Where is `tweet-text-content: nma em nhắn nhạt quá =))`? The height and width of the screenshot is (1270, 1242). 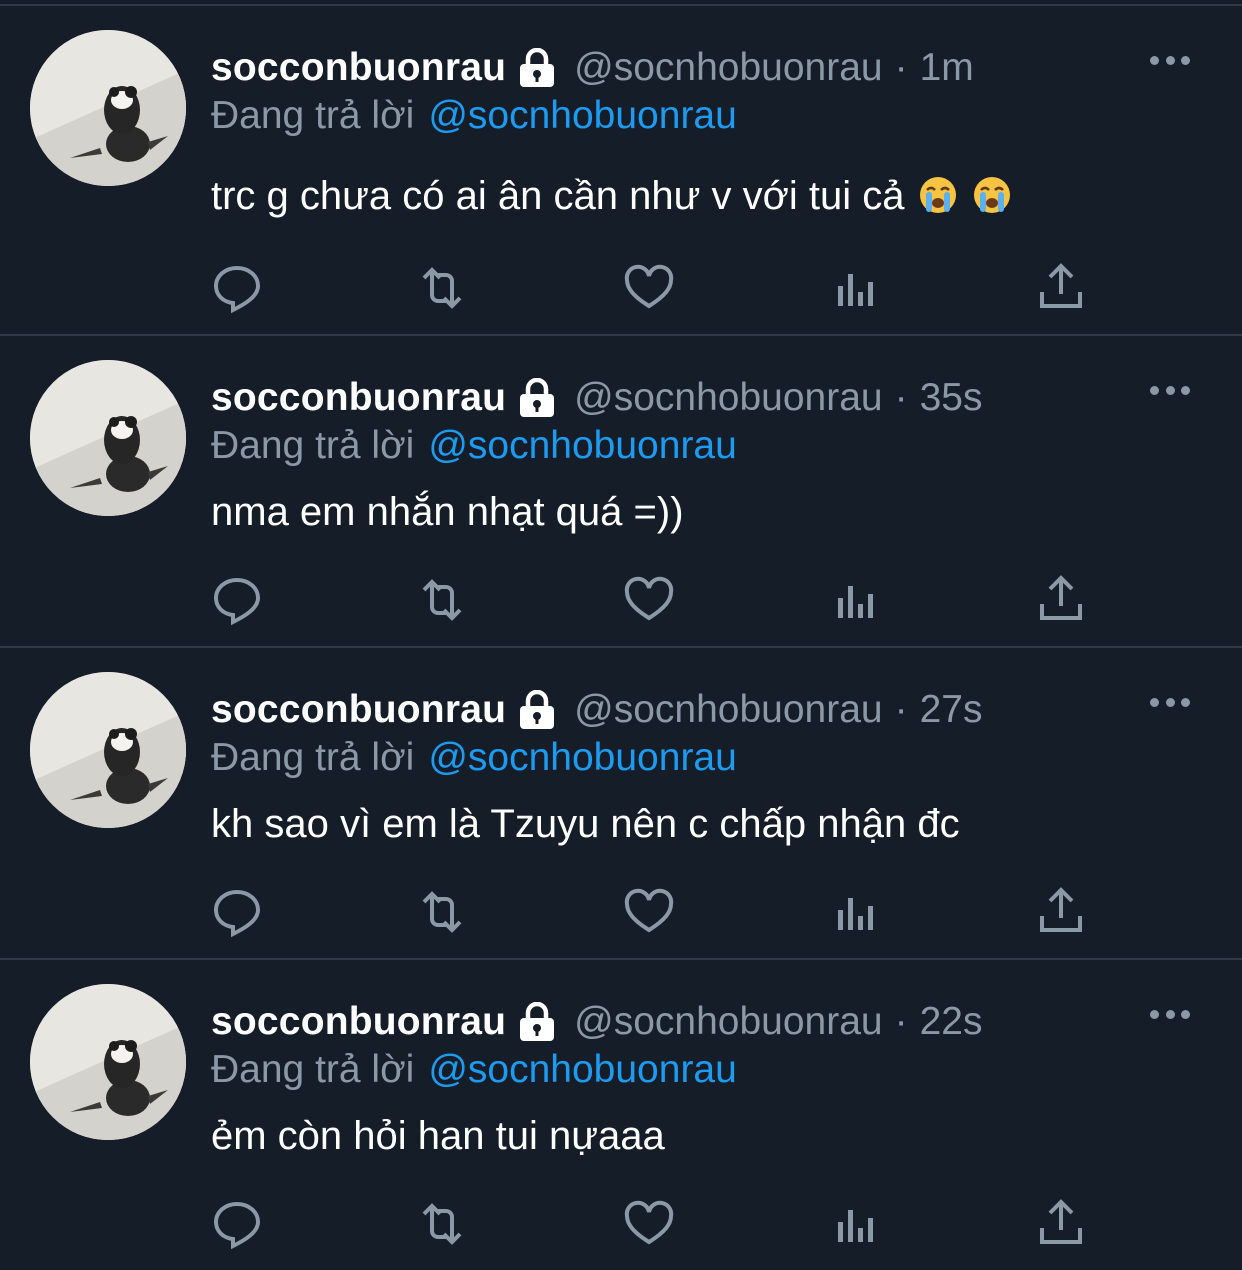 tweet-text-content: nma em nhắn nhạt quá =)) is located at coordinates (447, 512).